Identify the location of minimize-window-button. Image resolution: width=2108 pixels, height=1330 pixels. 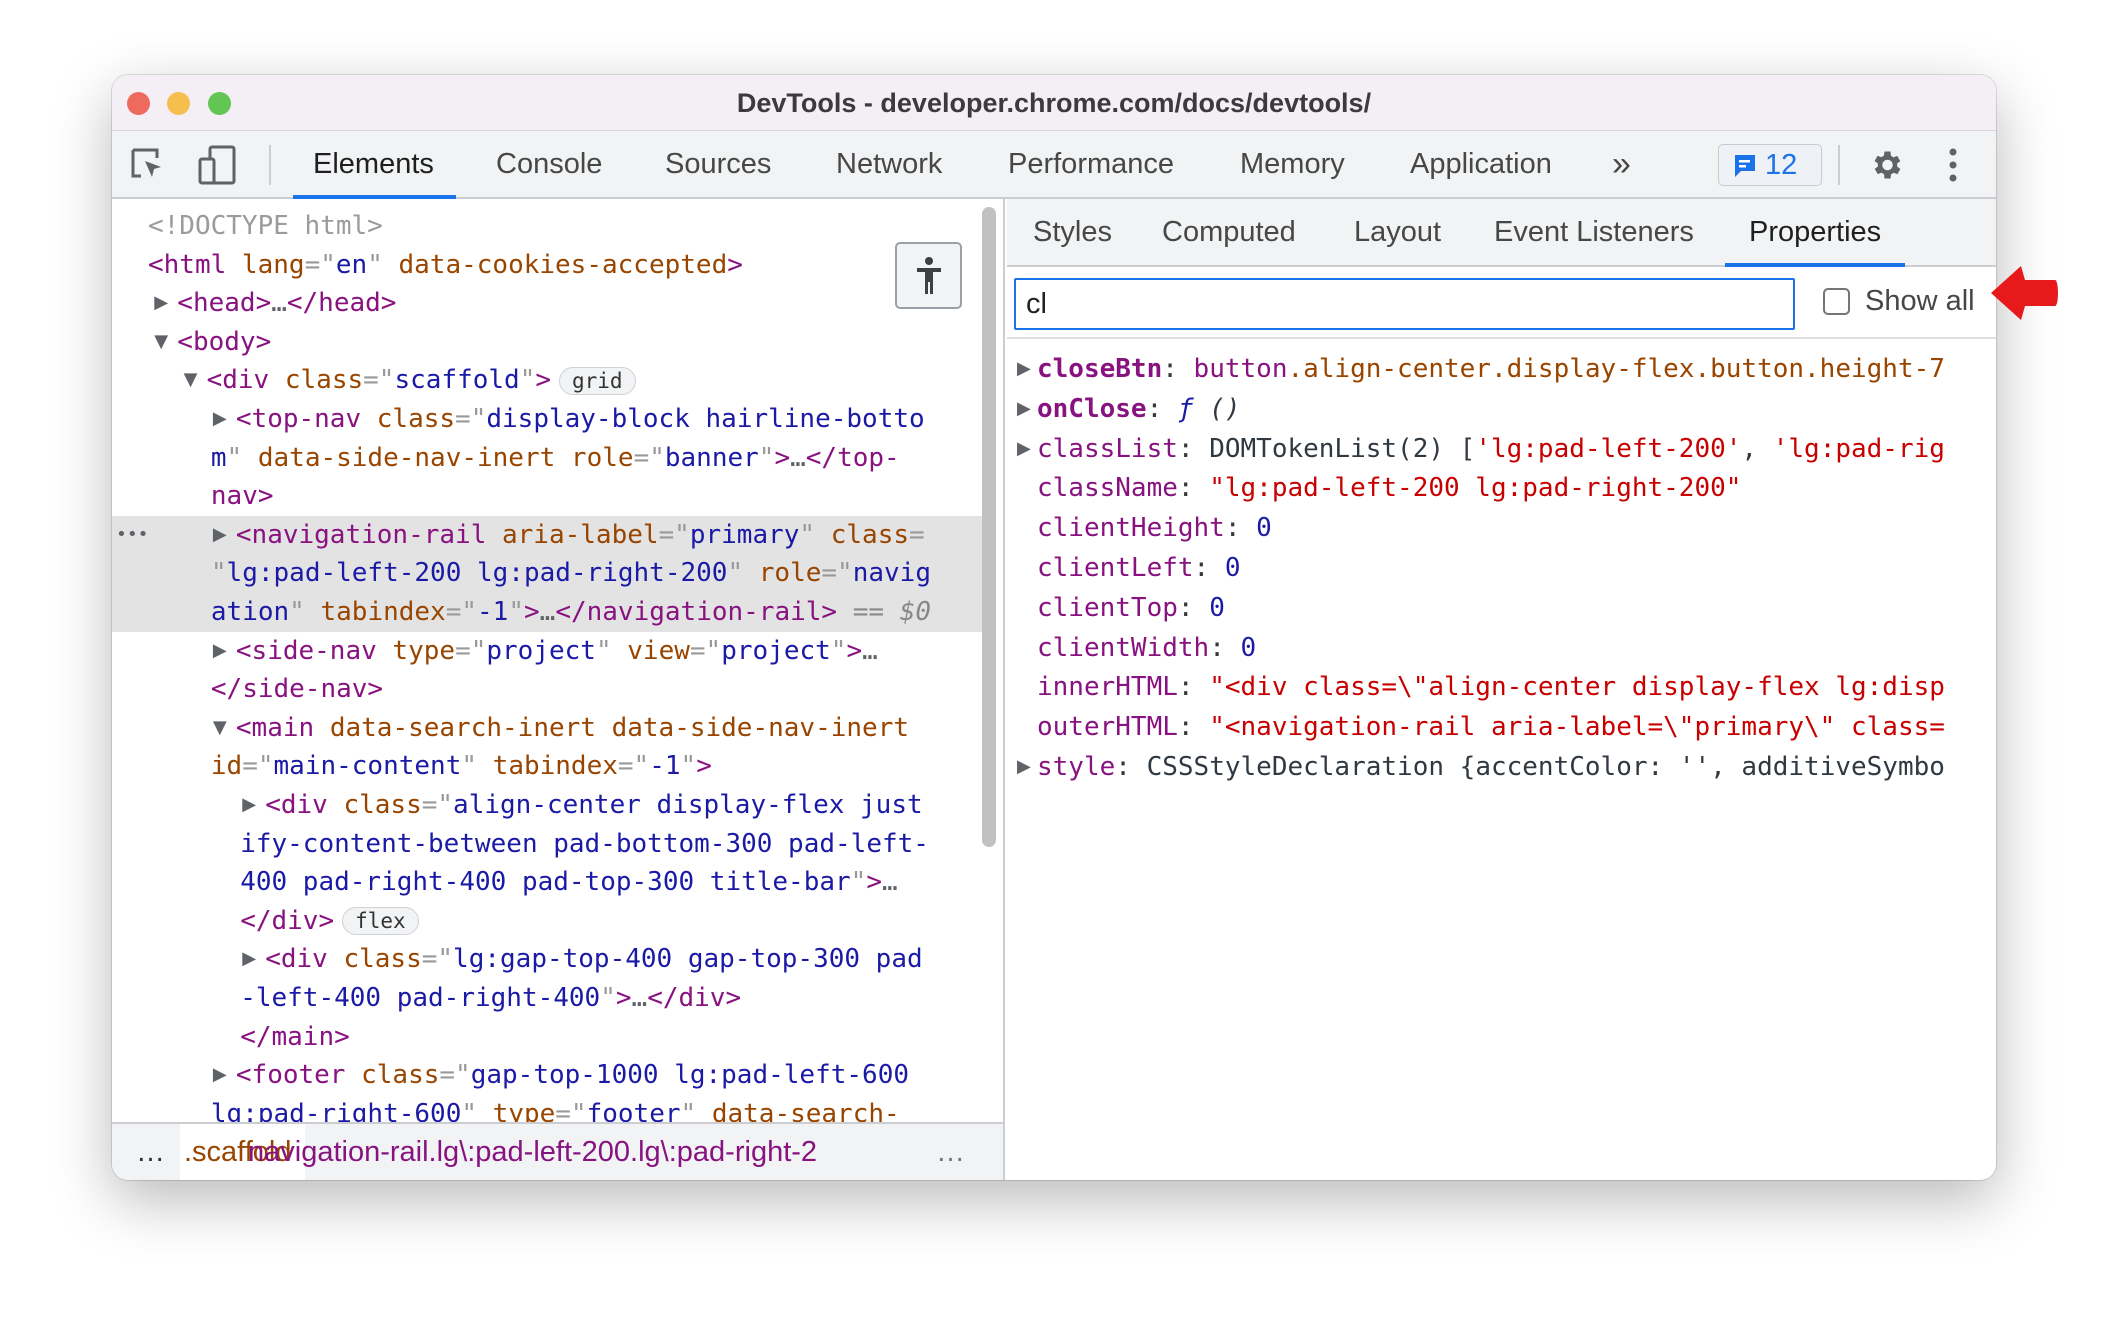
(178, 103).